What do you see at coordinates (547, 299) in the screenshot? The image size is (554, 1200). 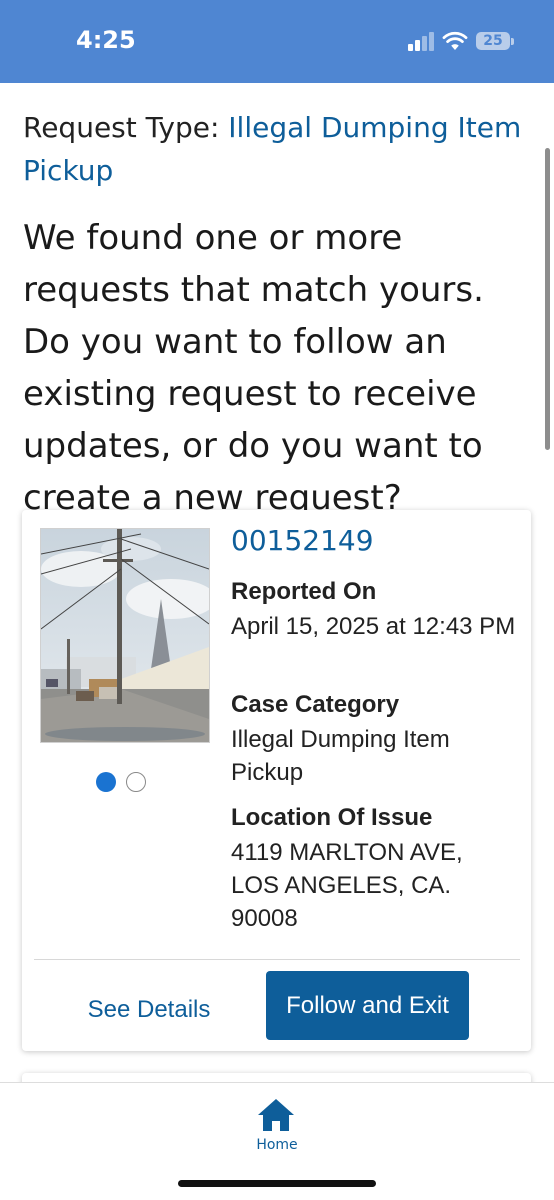 I see `scrollbar` at bounding box center [547, 299].